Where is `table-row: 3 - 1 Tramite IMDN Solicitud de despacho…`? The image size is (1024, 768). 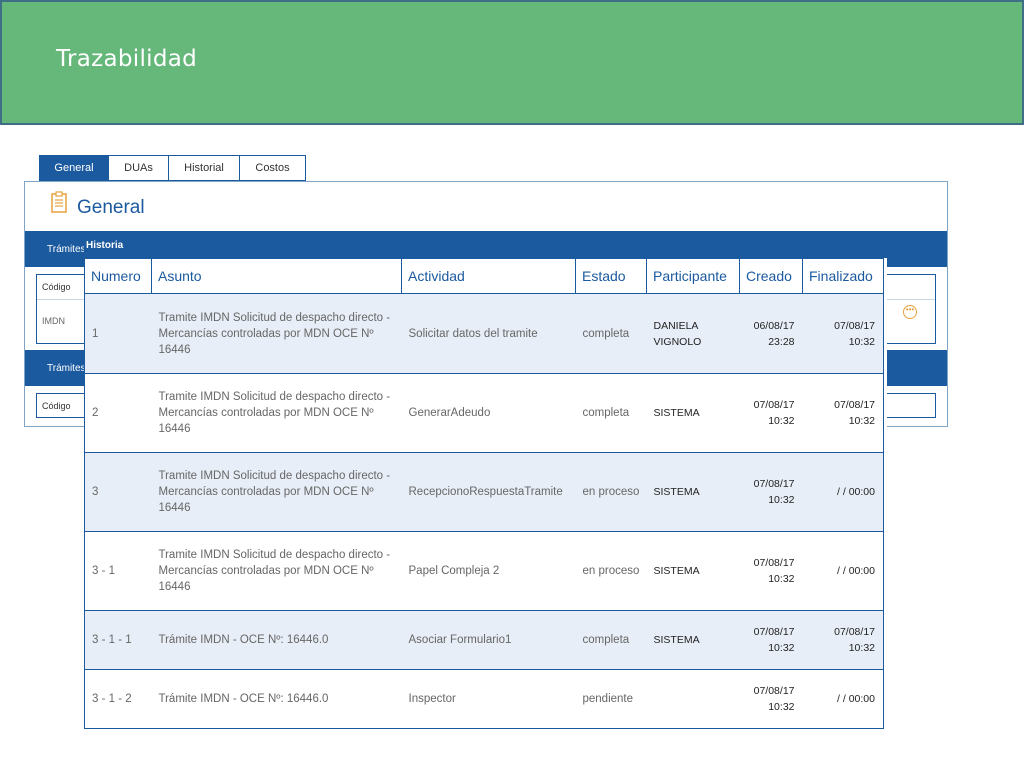 table-row: 3 - 1 Tramite IMDN Solicitud de despacho… is located at coordinates (484, 571).